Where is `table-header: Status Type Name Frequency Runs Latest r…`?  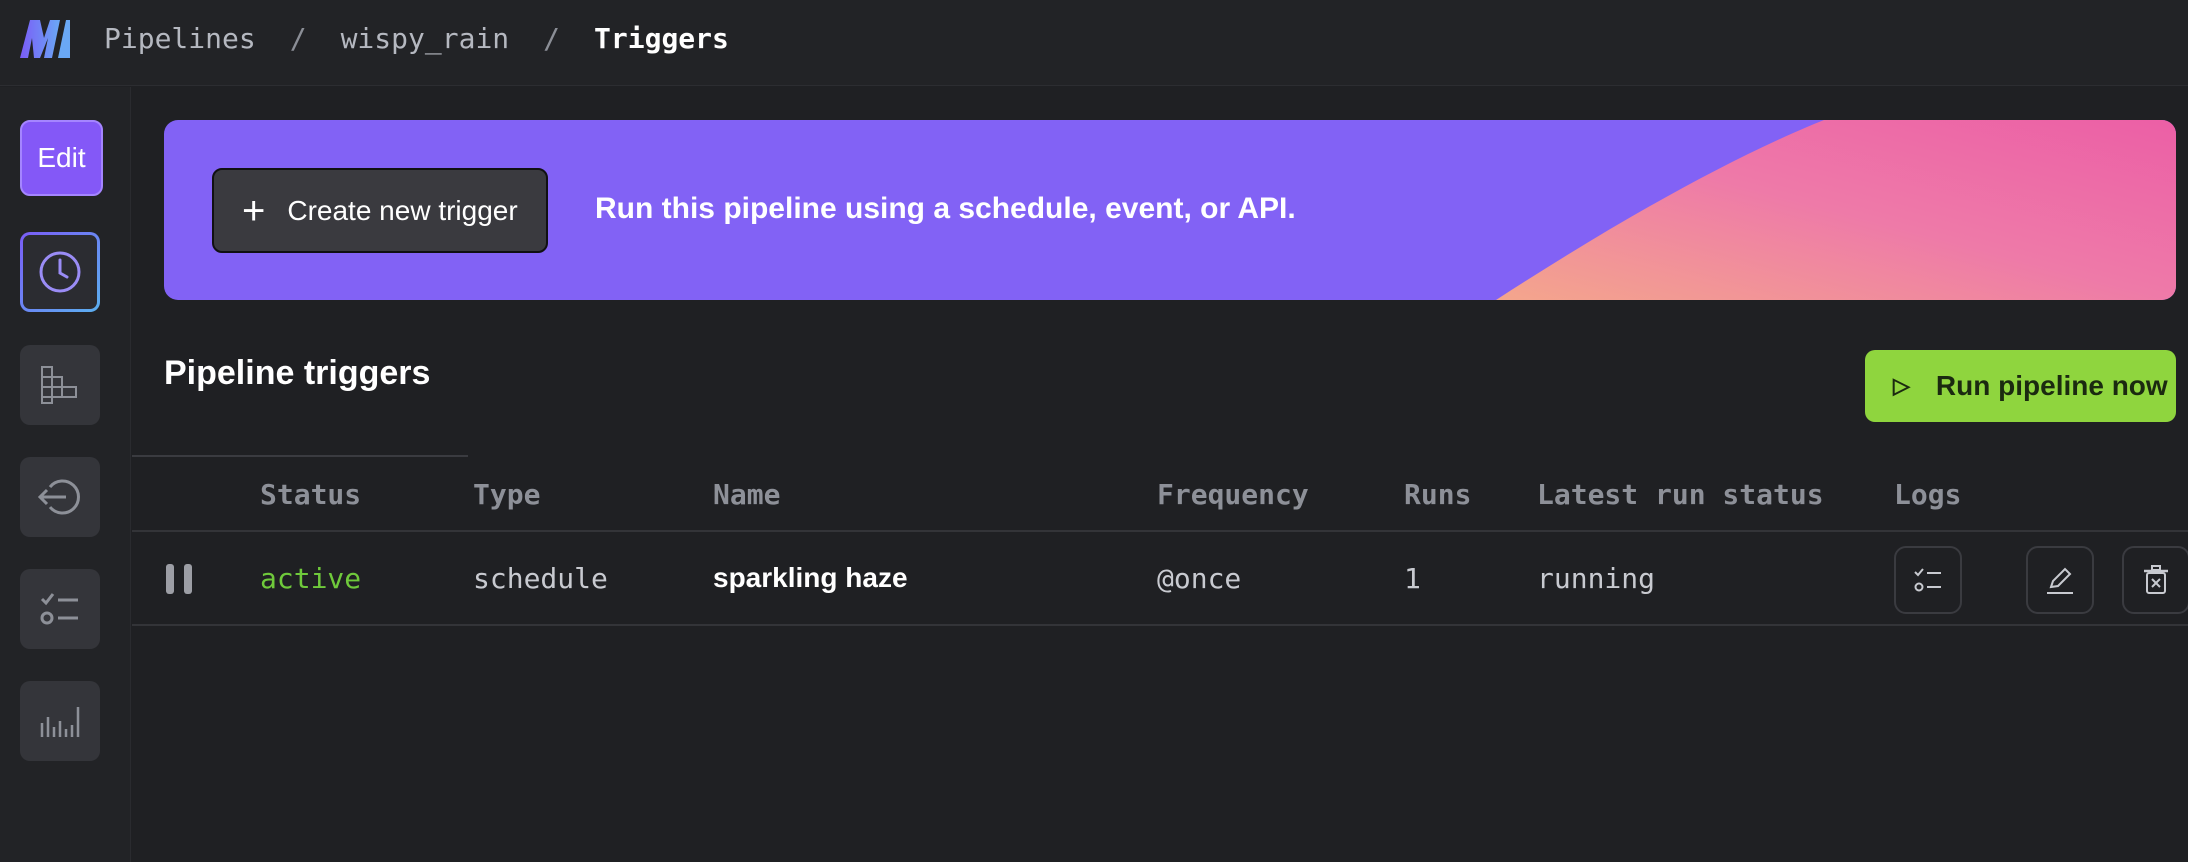 table-header: Status Type Name Frequency Runs Latest r… is located at coordinates (1160, 495).